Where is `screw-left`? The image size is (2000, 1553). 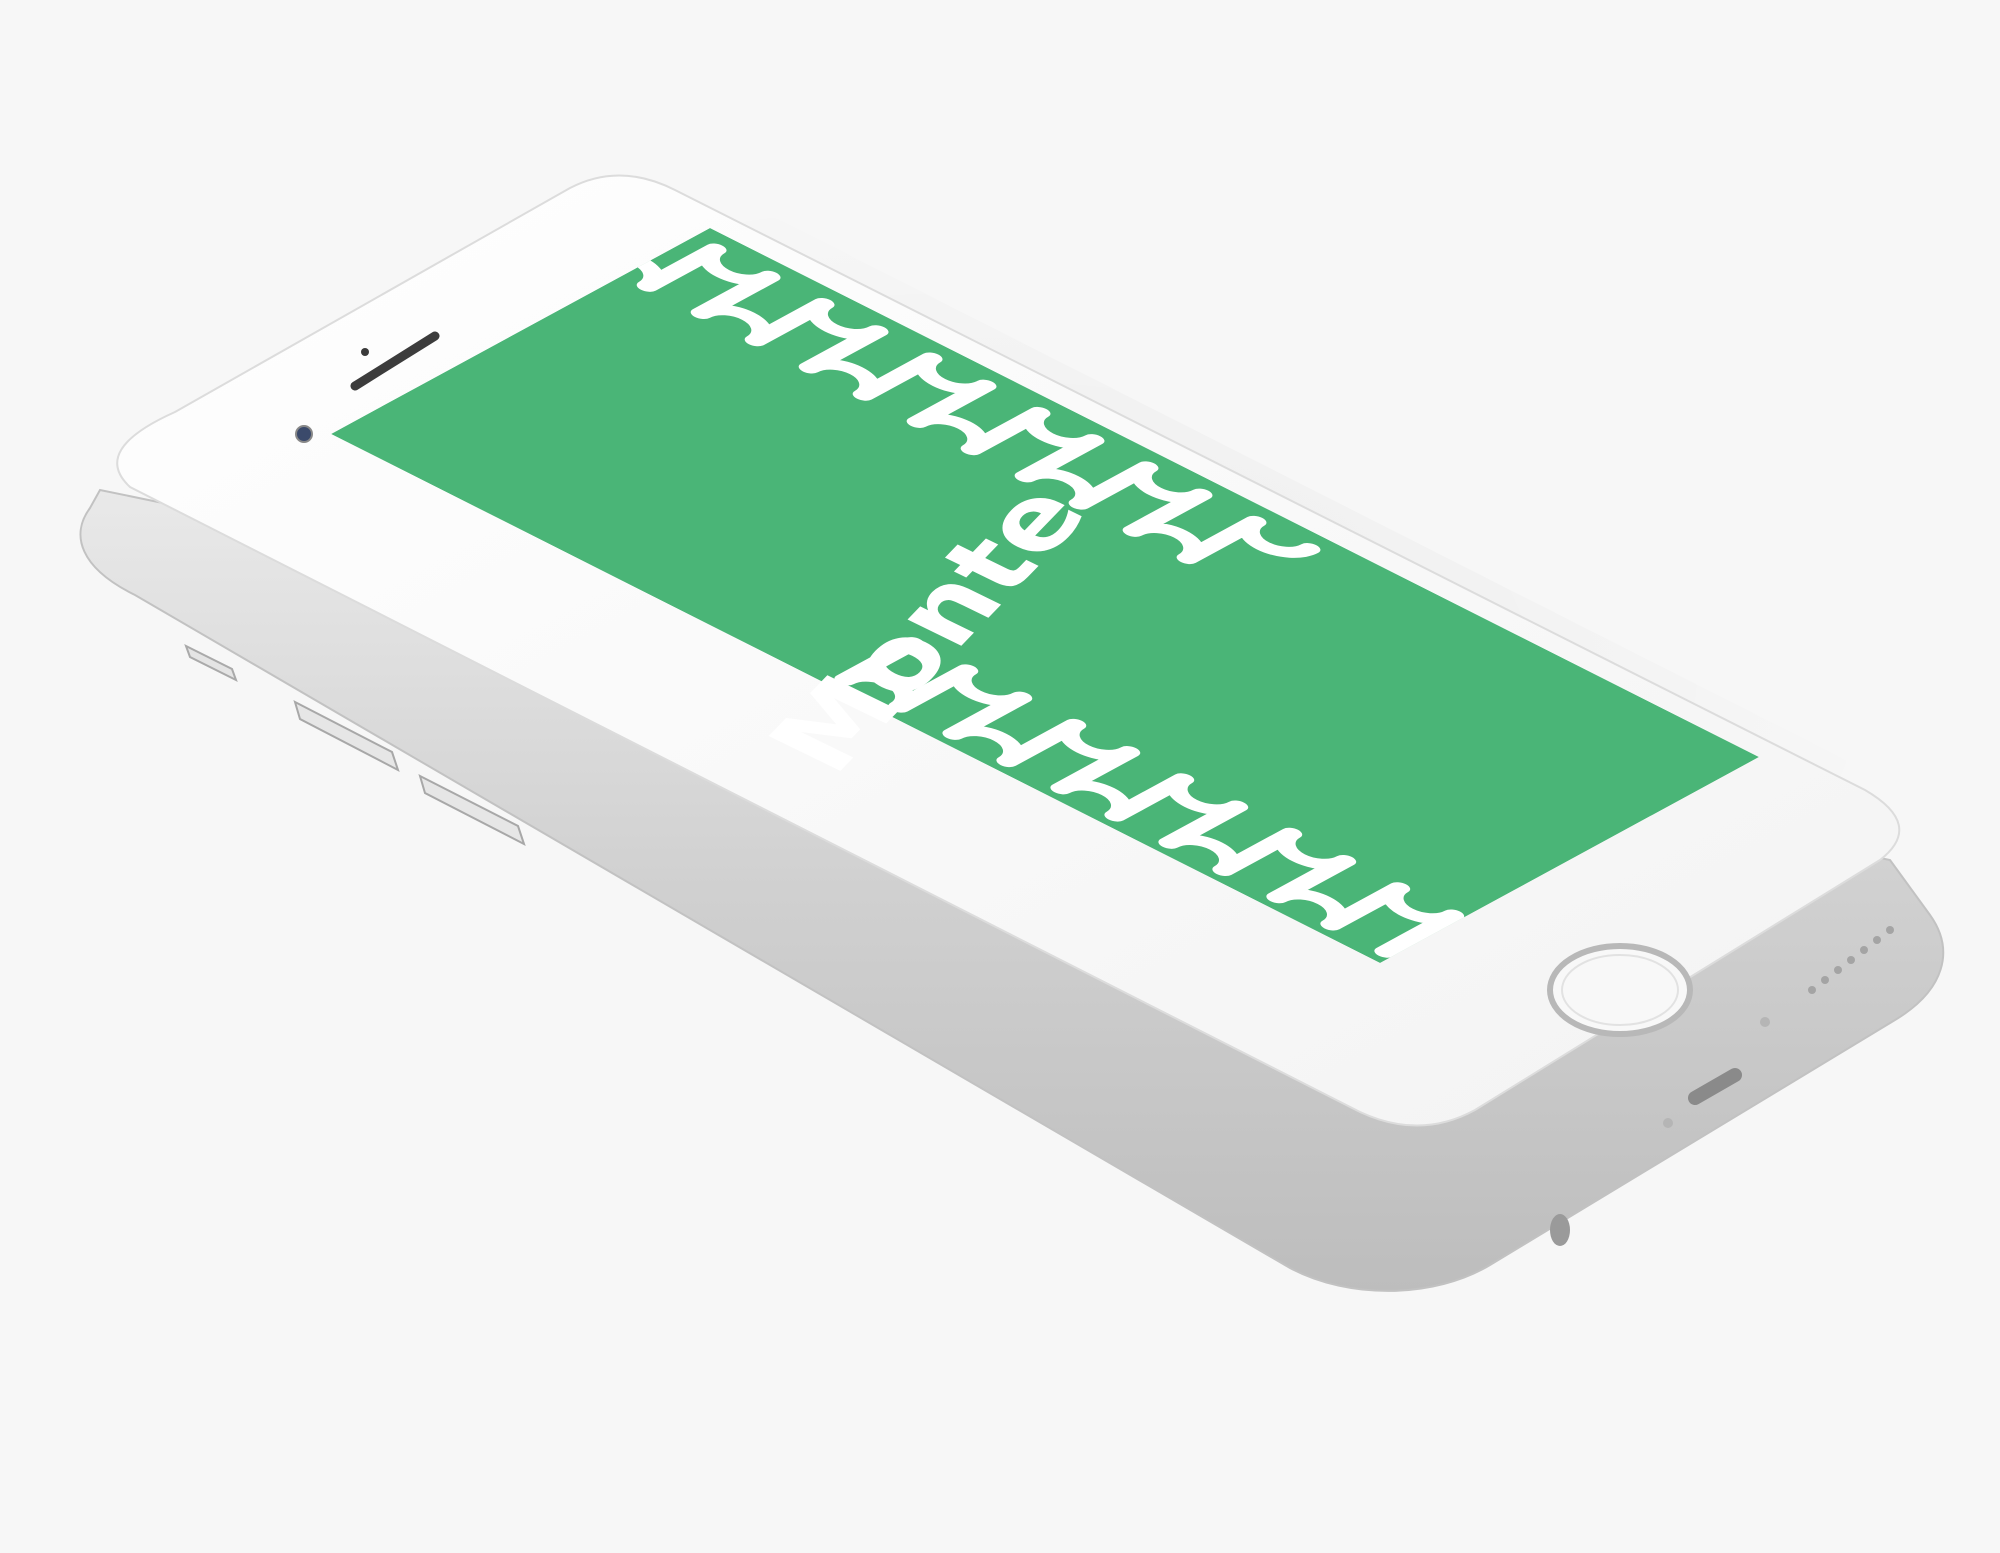 screw-left is located at coordinates (1668, 1123).